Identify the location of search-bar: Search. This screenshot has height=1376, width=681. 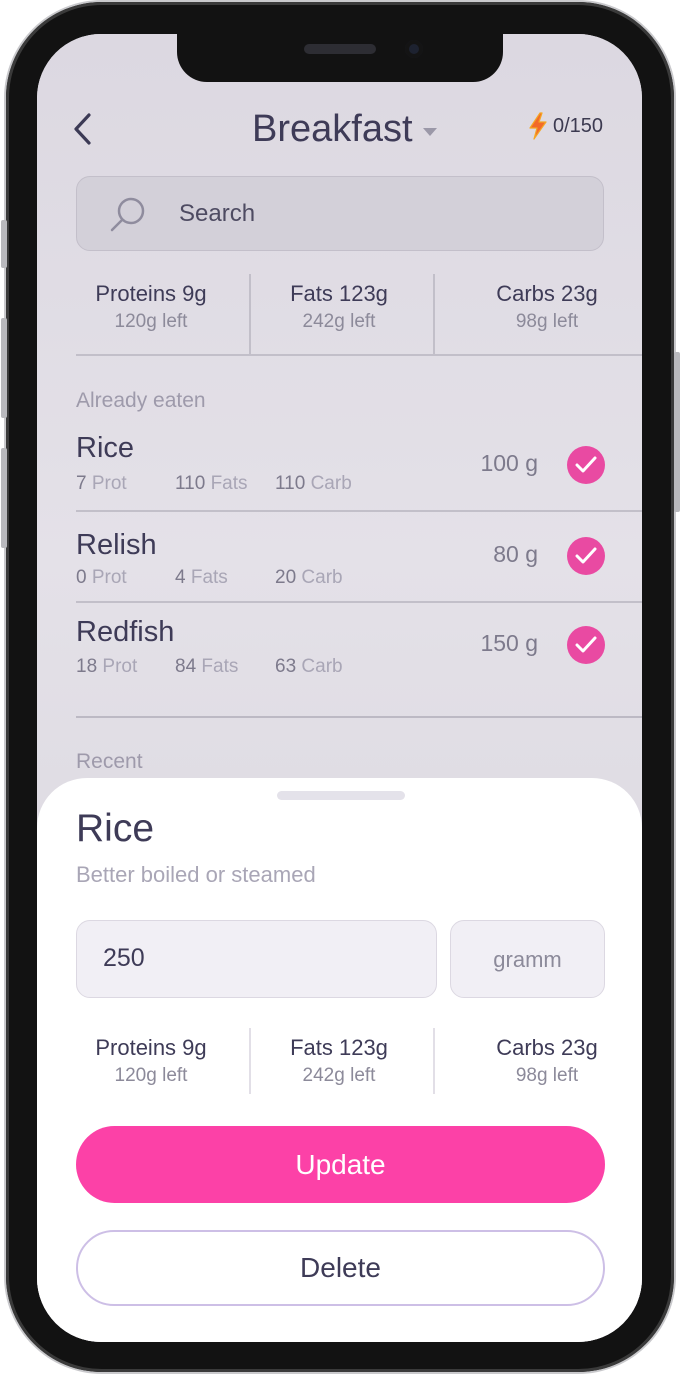
(340, 213).